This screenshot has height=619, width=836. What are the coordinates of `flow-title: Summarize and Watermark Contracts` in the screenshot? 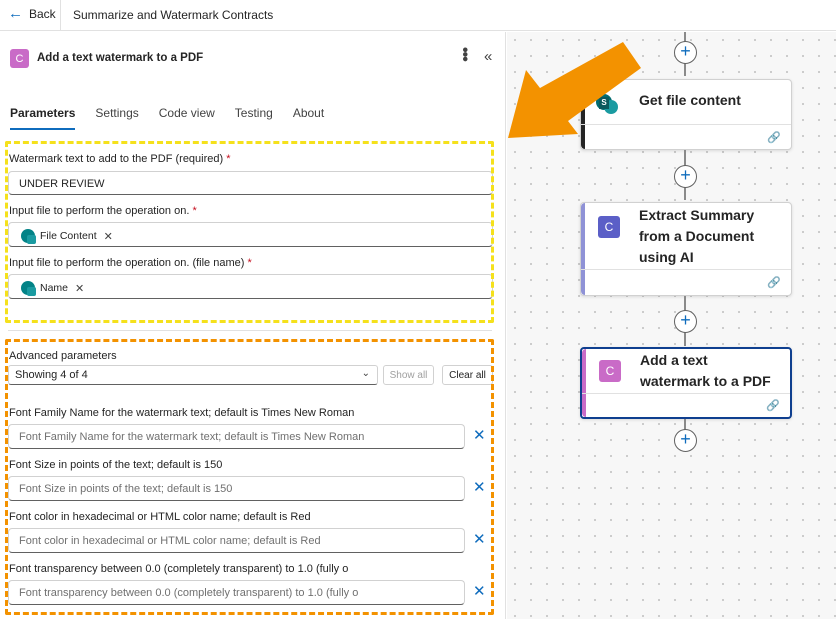 It's located at (173, 15).